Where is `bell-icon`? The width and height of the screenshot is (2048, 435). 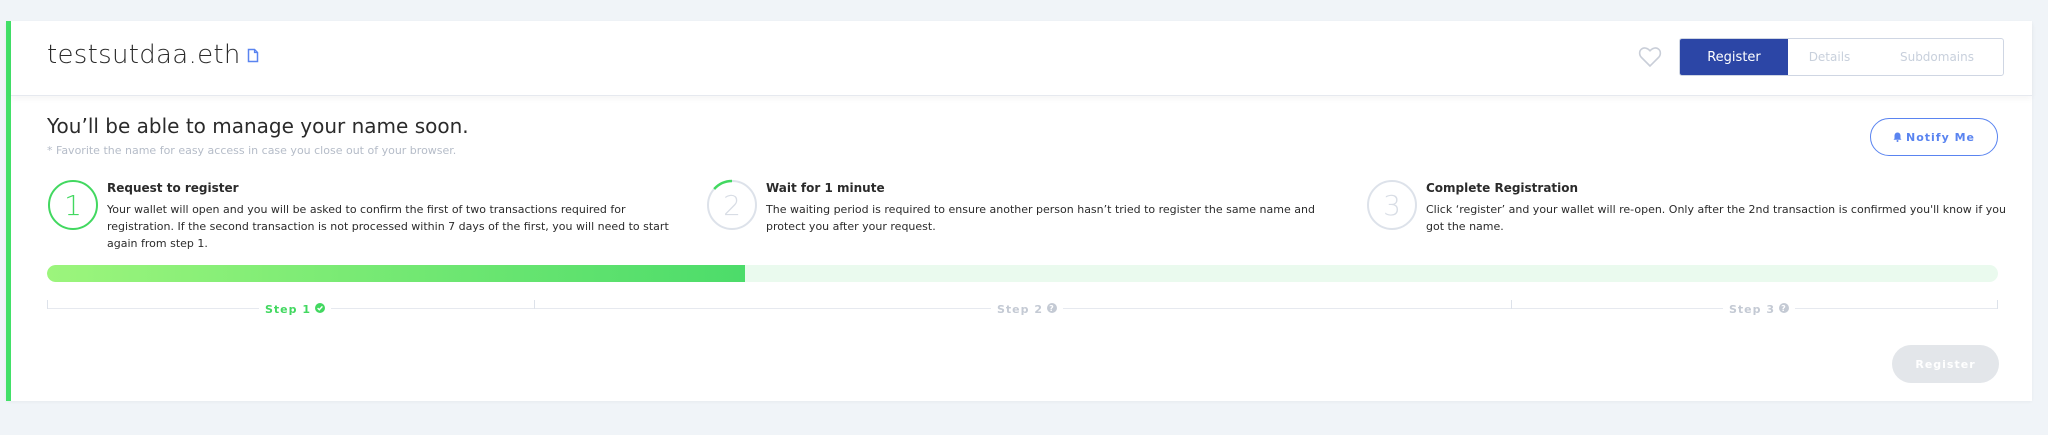
bell-icon is located at coordinates (1897, 137).